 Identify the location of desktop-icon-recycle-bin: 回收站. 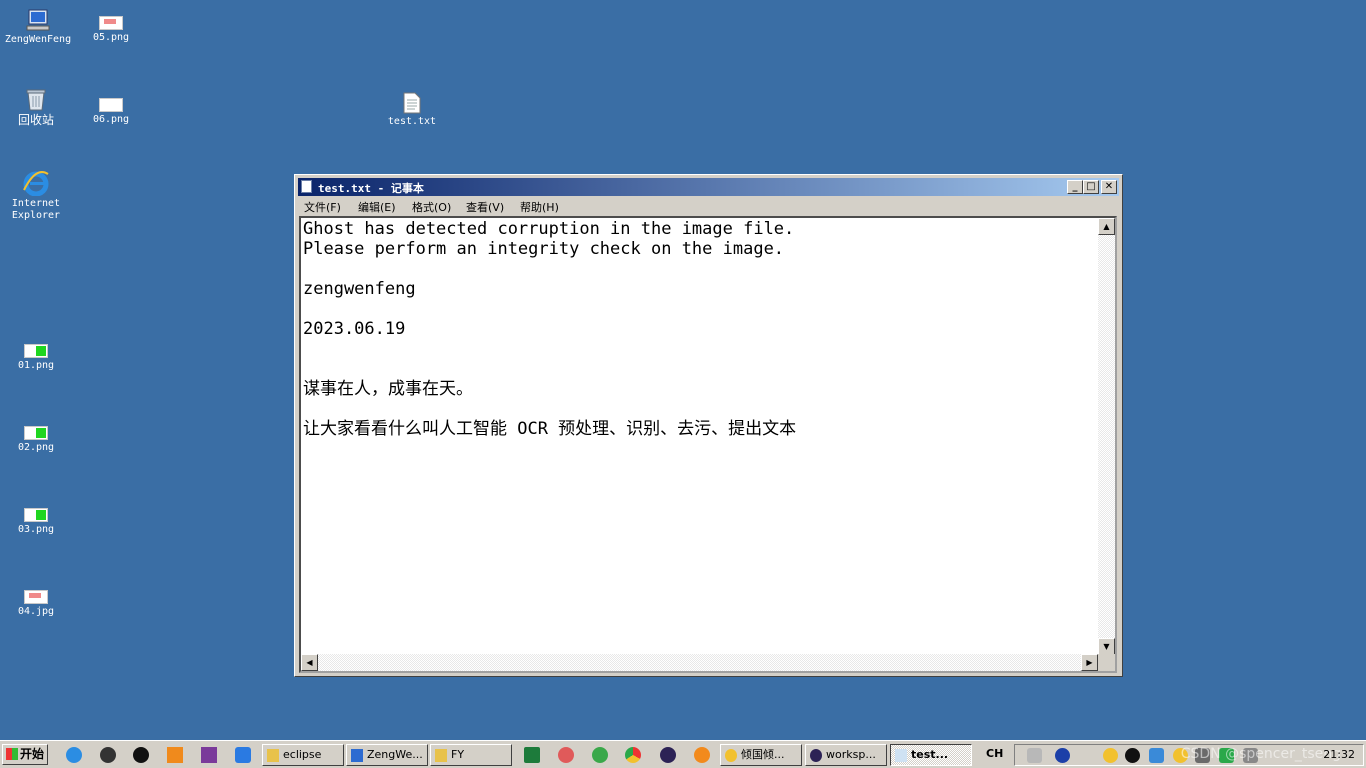
(37, 107).